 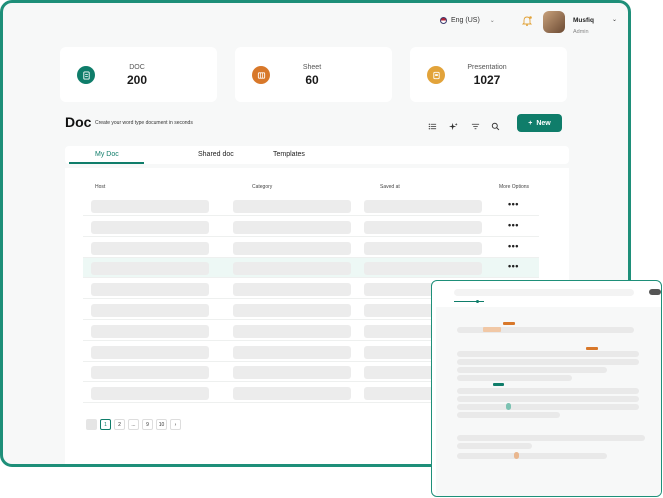 I want to click on column-header-category: Category, so click(x=262, y=187).